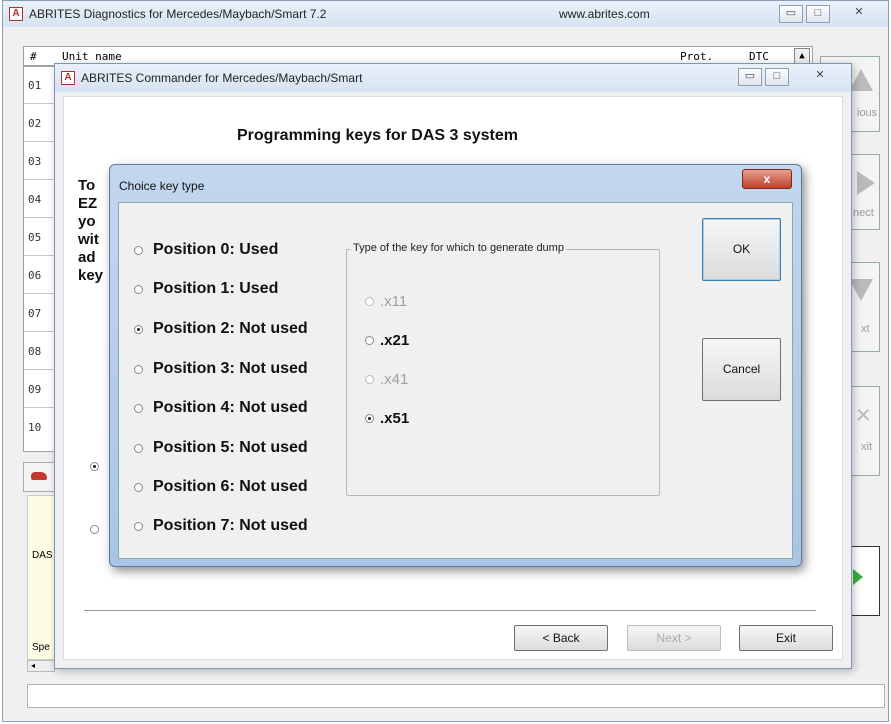 This screenshot has height=724, width=891. Describe the element at coordinates (39, 199) in the screenshot. I see `row-number: 04` at that location.